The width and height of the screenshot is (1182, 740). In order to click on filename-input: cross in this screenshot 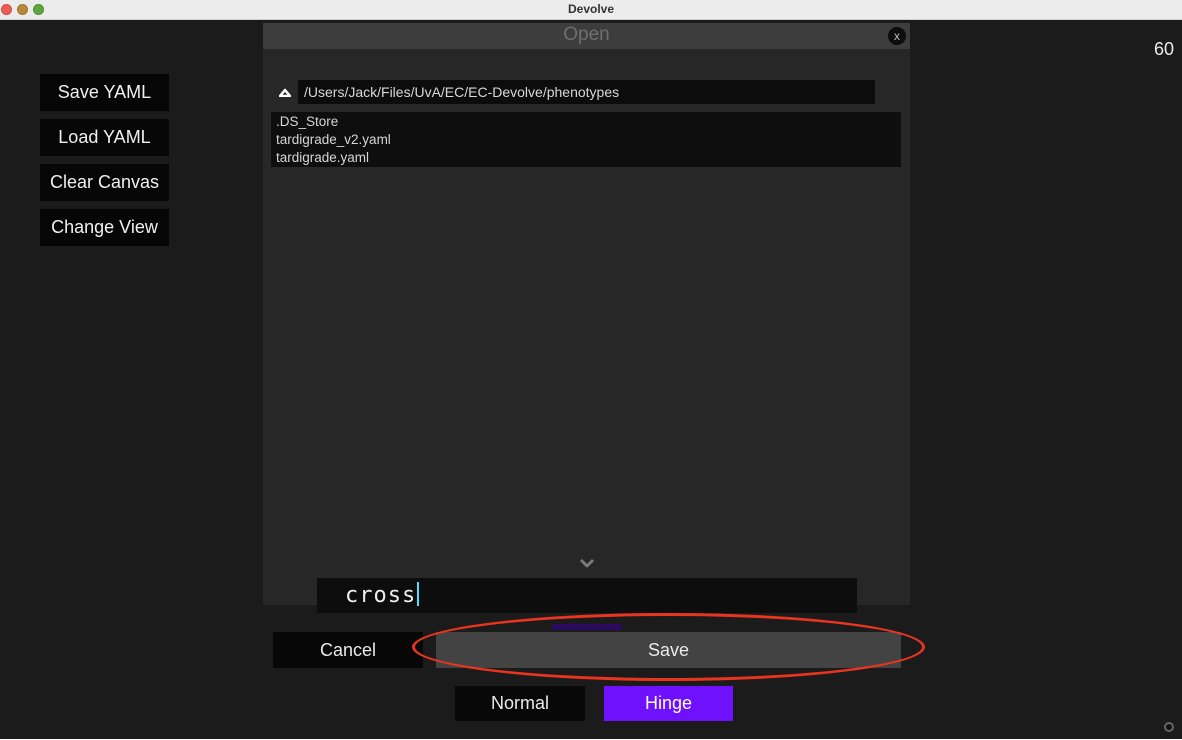, I will do `click(587, 595)`.